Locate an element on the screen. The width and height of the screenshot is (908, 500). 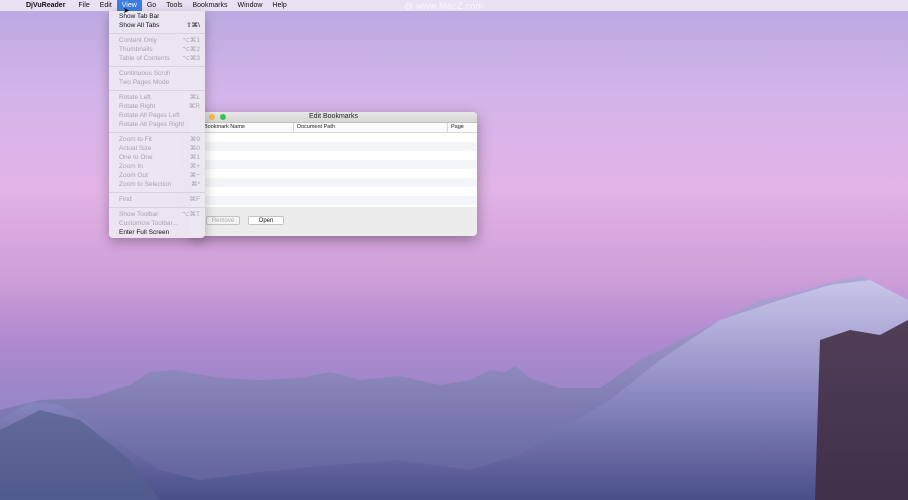
menu-bookmarks: Bookmarks is located at coordinates (210, 5).